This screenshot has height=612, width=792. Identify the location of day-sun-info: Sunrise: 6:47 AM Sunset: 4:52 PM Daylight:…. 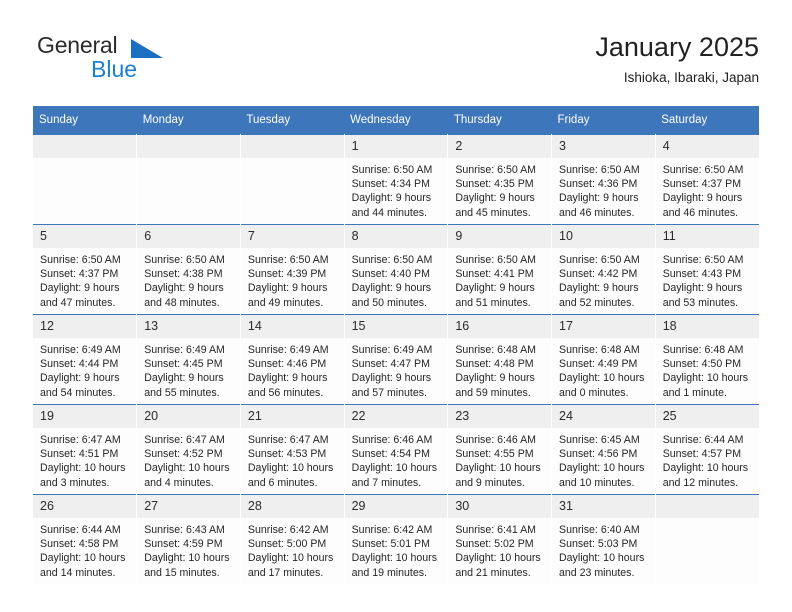
(188, 459).